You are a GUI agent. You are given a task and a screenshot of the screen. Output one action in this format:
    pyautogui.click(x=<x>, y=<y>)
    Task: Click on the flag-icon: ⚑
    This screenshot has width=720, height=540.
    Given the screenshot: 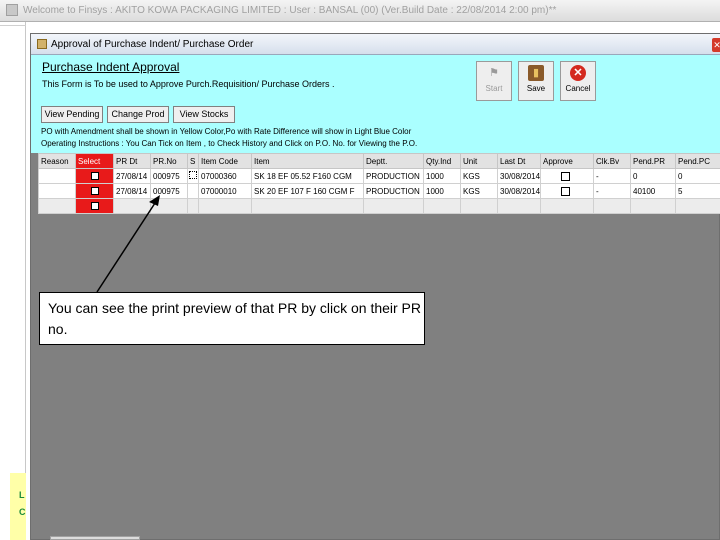 What is the action you would take?
    pyautogui.click(x=494, y=73)
    